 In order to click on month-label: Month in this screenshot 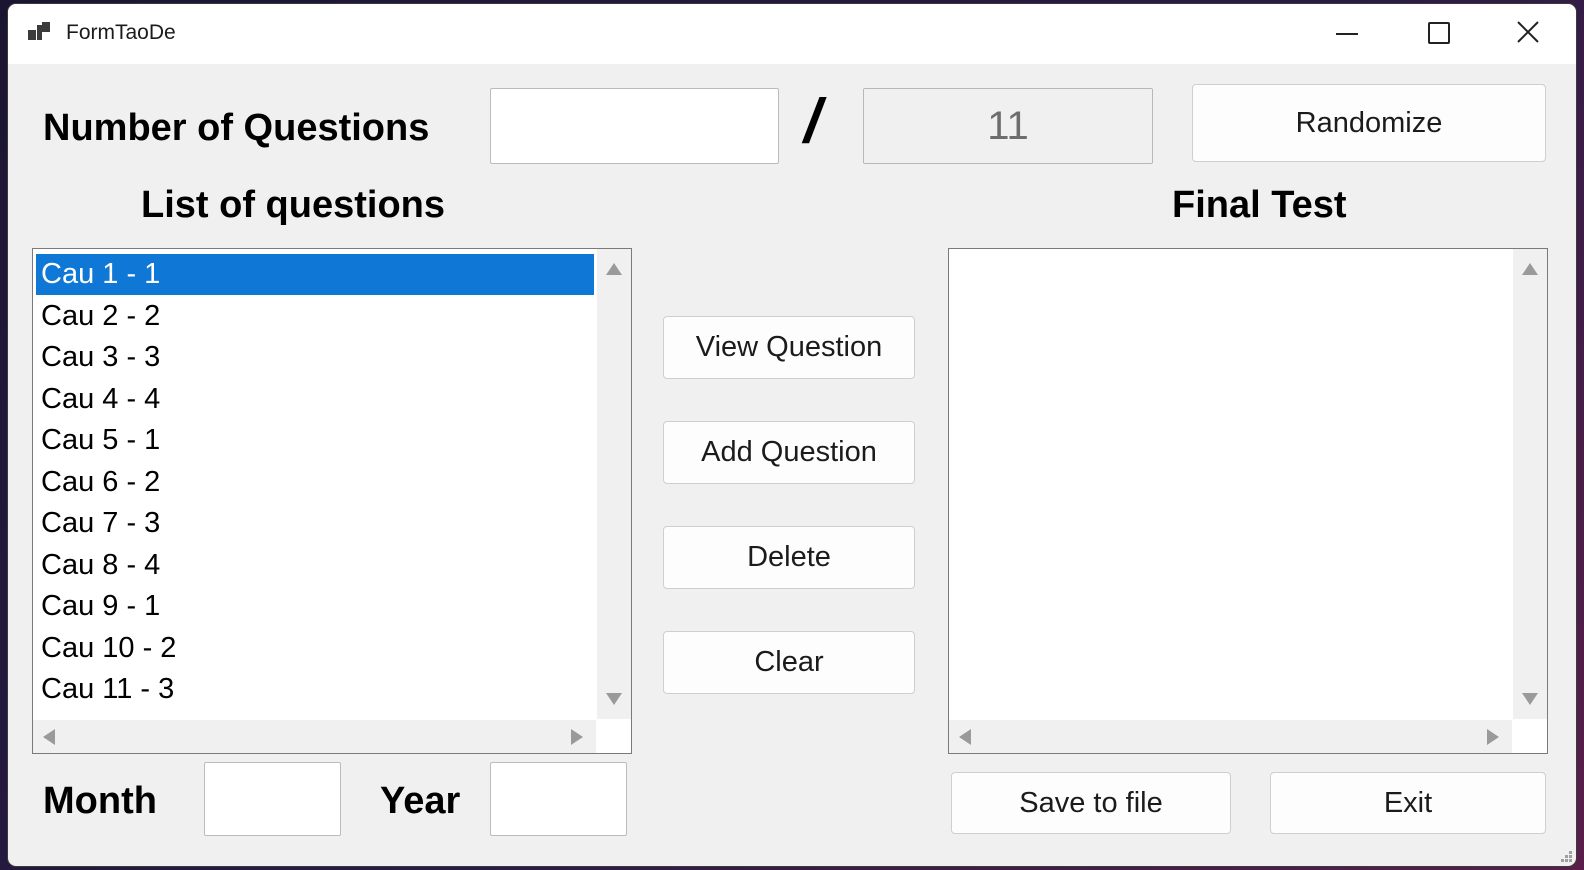, I will do `click(100, 801)`.